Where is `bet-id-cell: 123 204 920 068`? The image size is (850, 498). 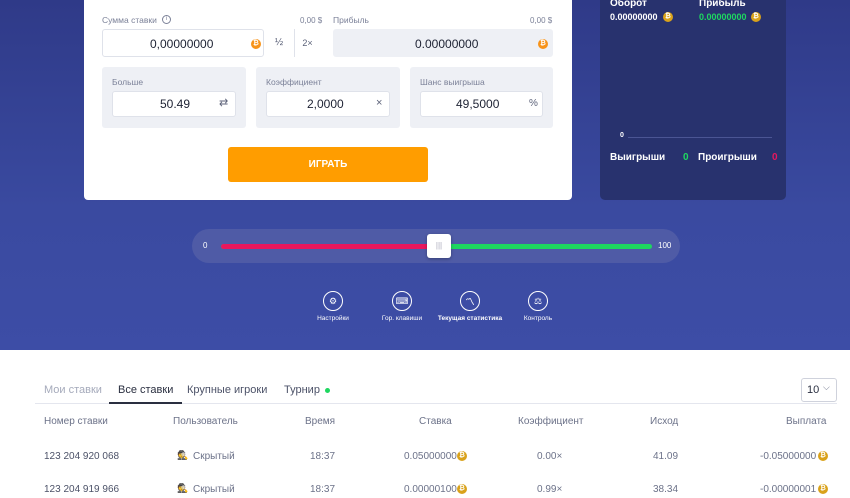 bet-id-cell: 123 204 920 068 is located at coordinates (81, 456).